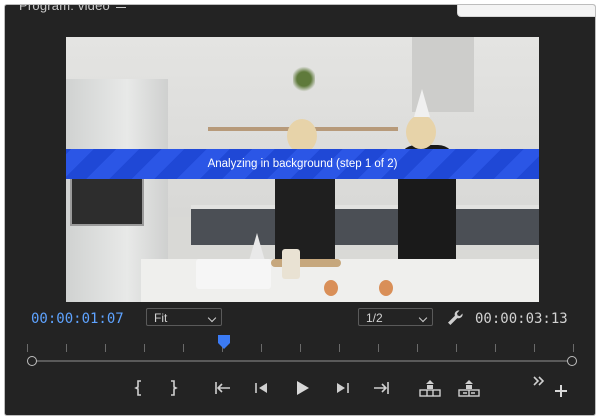 Image resolution: width=600 pixels, height=420 pixels. What do you see at coordinates (300, 14) in the screenshot?
I see `panel-header: Program: video` at bounding box center [300, 14].